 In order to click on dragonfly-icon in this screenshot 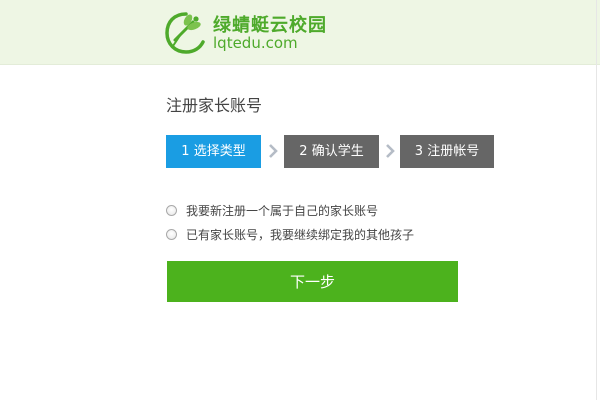, I will do `click(185, 33)`.